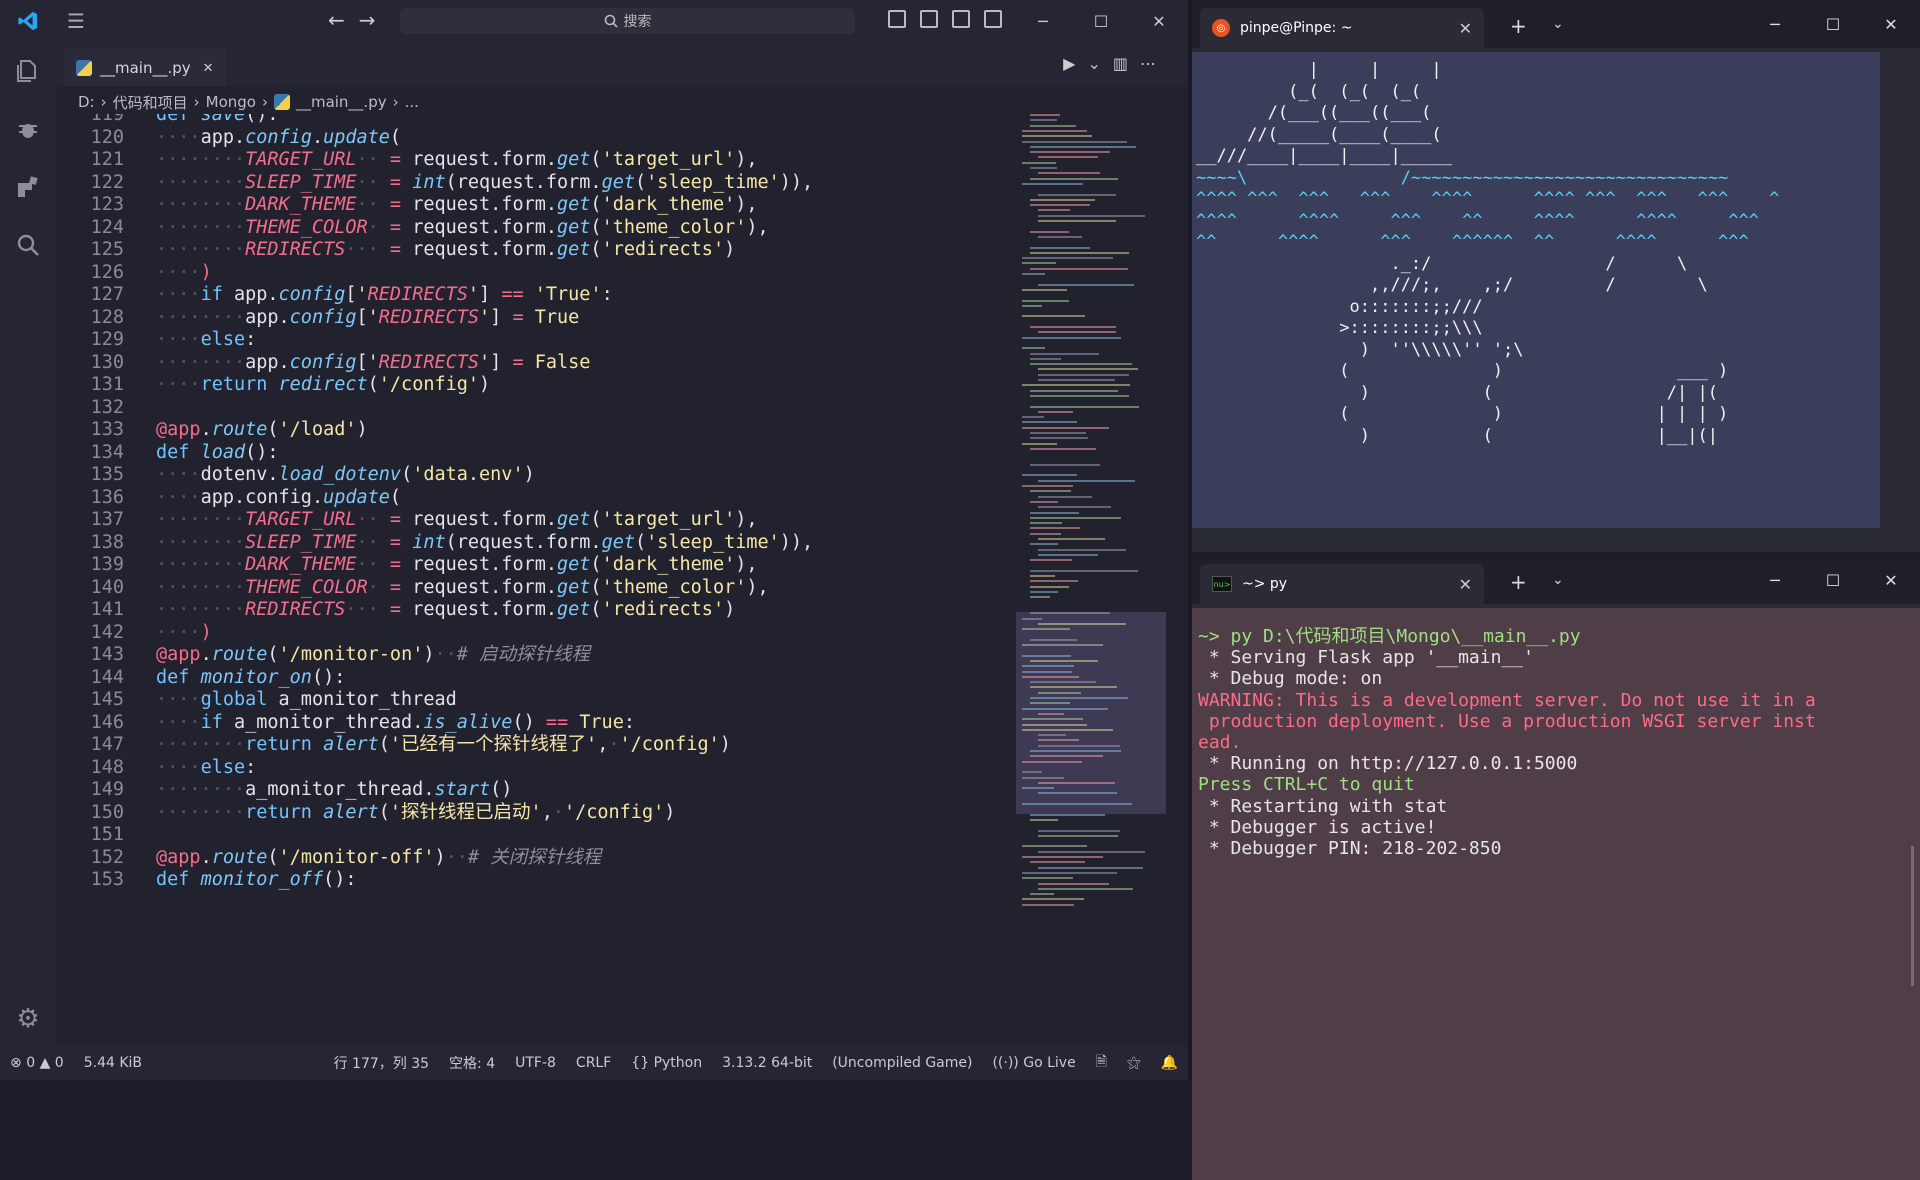 Image resolution: width=1920 pixels, height=1180 pixels. I want to click on code-line: 132, so click(536, 408).